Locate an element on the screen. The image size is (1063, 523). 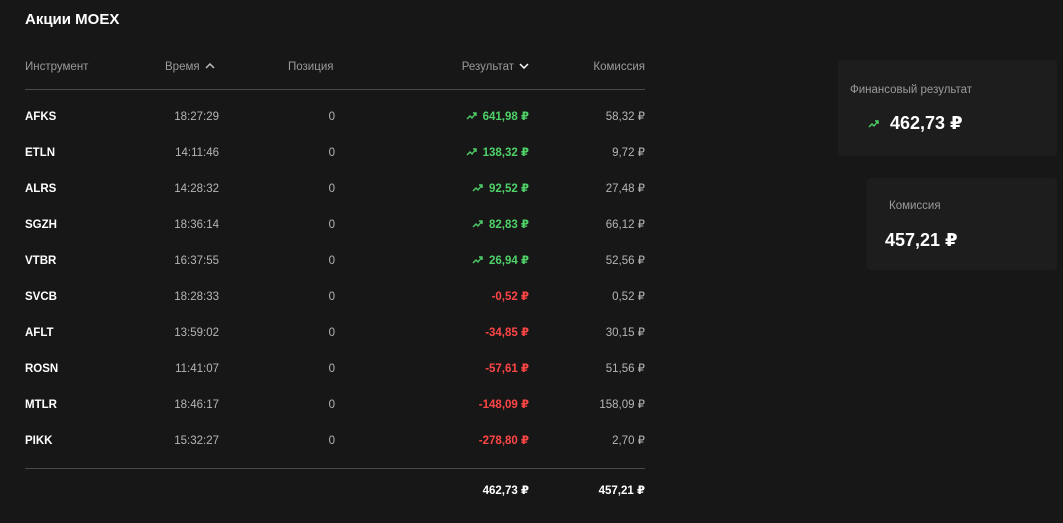
column-header-position: Позиция is located at coordinates (310, 67).